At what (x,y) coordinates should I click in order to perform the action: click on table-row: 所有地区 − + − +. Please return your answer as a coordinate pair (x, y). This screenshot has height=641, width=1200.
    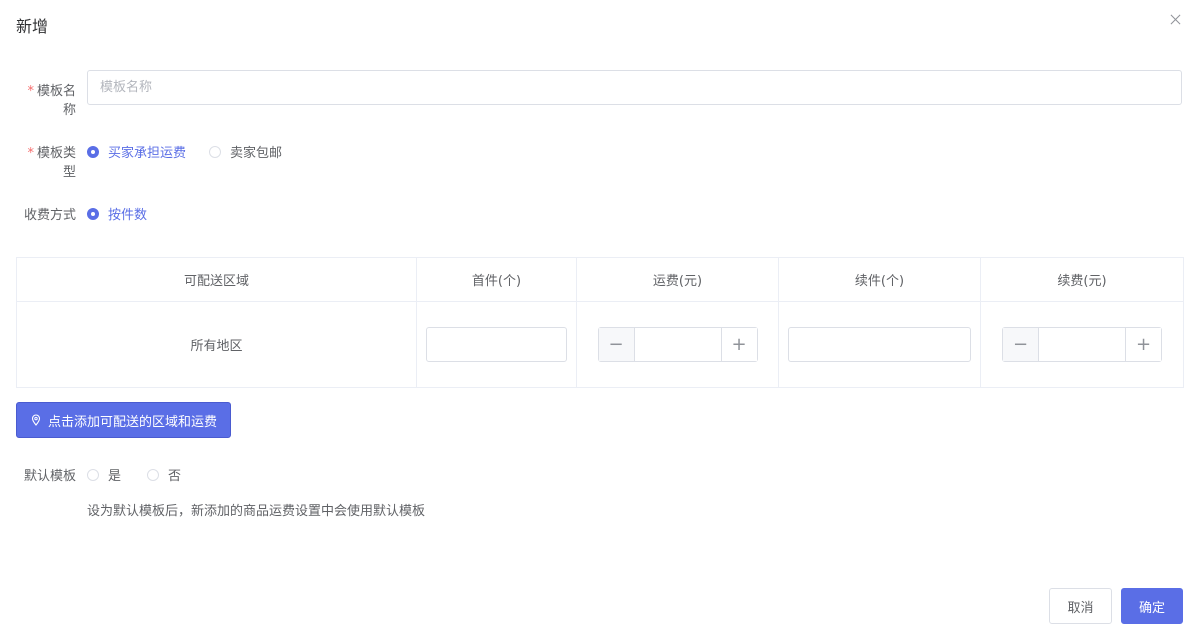
    Looking at the image, I should click on (600, 344).